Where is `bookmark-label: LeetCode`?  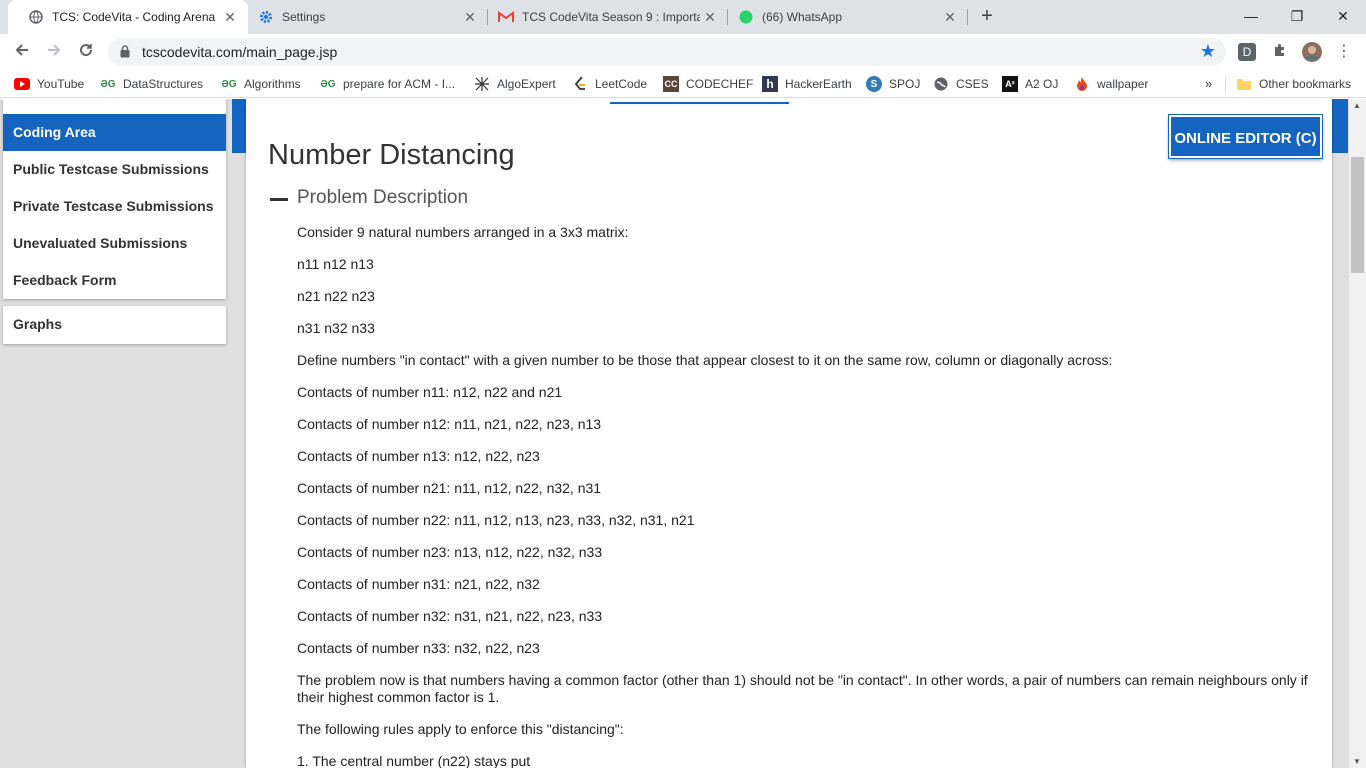
bookmark-label: LeetCode is located at coordinates (621, 84).